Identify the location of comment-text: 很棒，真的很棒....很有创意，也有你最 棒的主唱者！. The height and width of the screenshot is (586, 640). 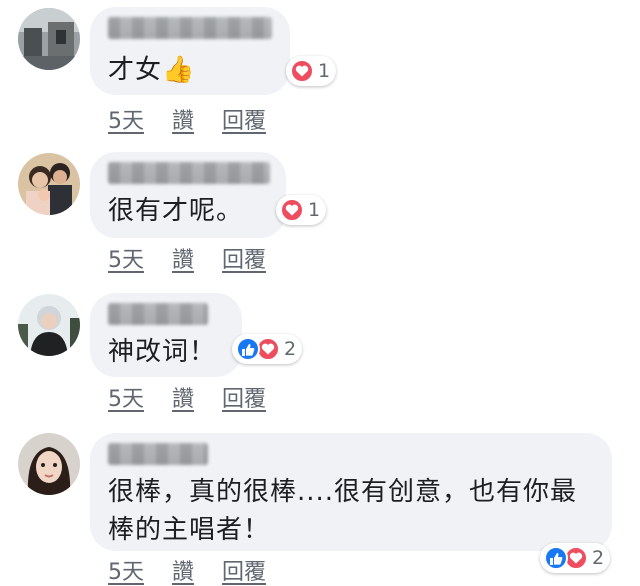
(343, 511).